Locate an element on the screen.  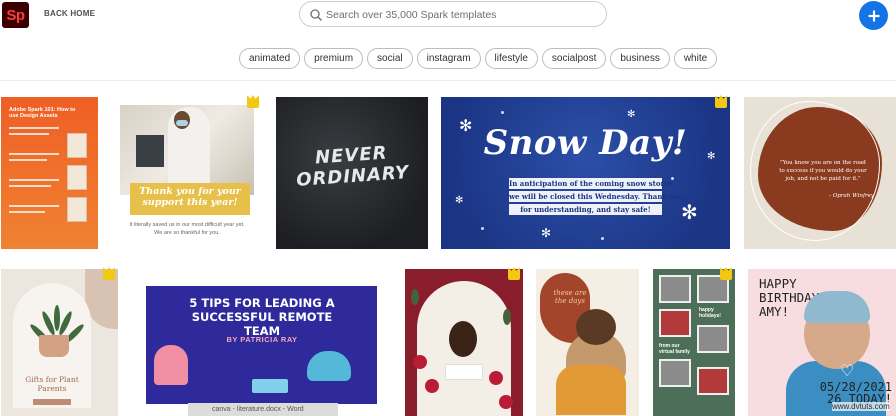
template-card-new-beginnings is located at coordinates (464, 342).